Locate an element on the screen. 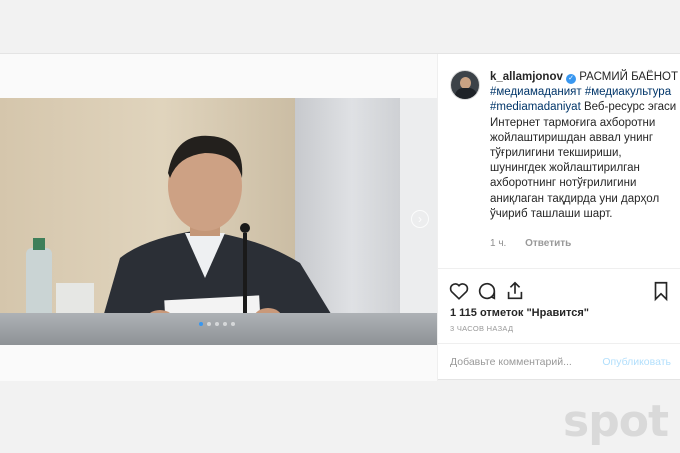  caption-meta: 1 ч. Ответить is located at coordinates (538, 243).